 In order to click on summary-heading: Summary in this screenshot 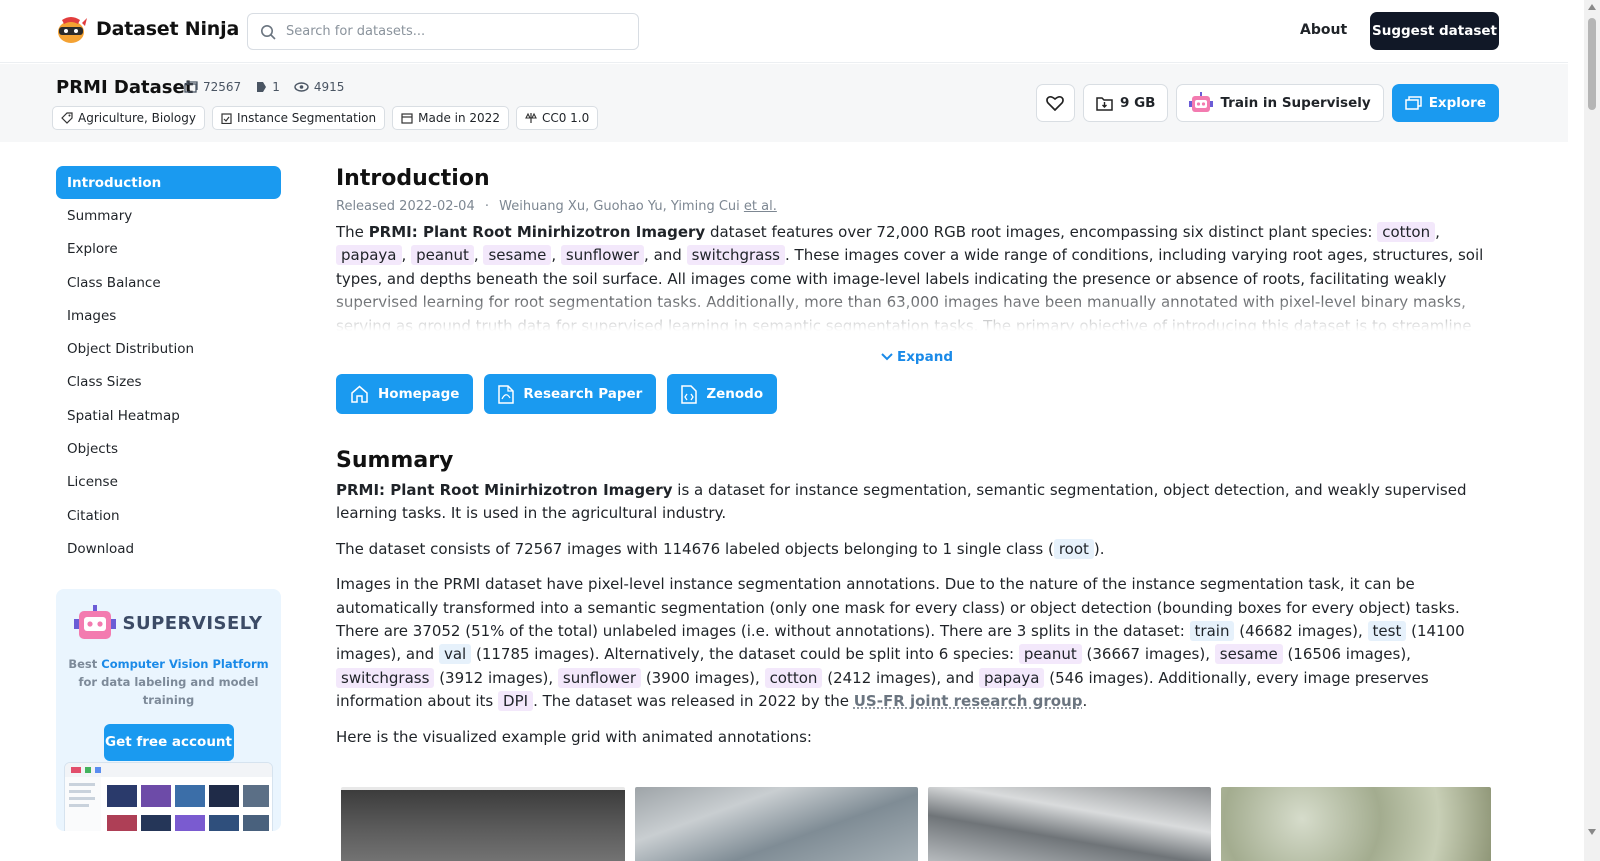, I will do `click(395, 460)`.